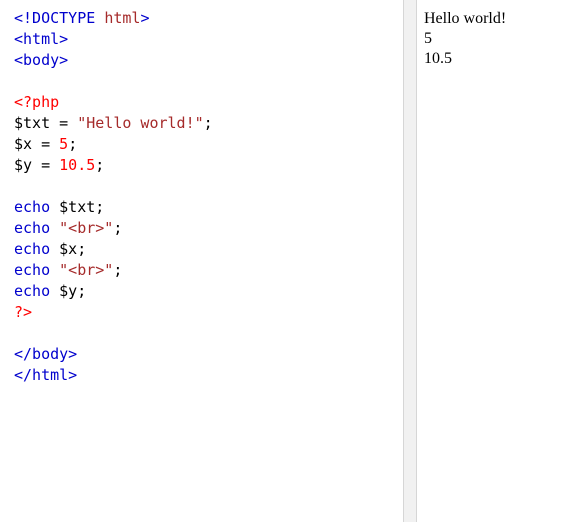  I want to click on code-token: >, so click(145, 18).